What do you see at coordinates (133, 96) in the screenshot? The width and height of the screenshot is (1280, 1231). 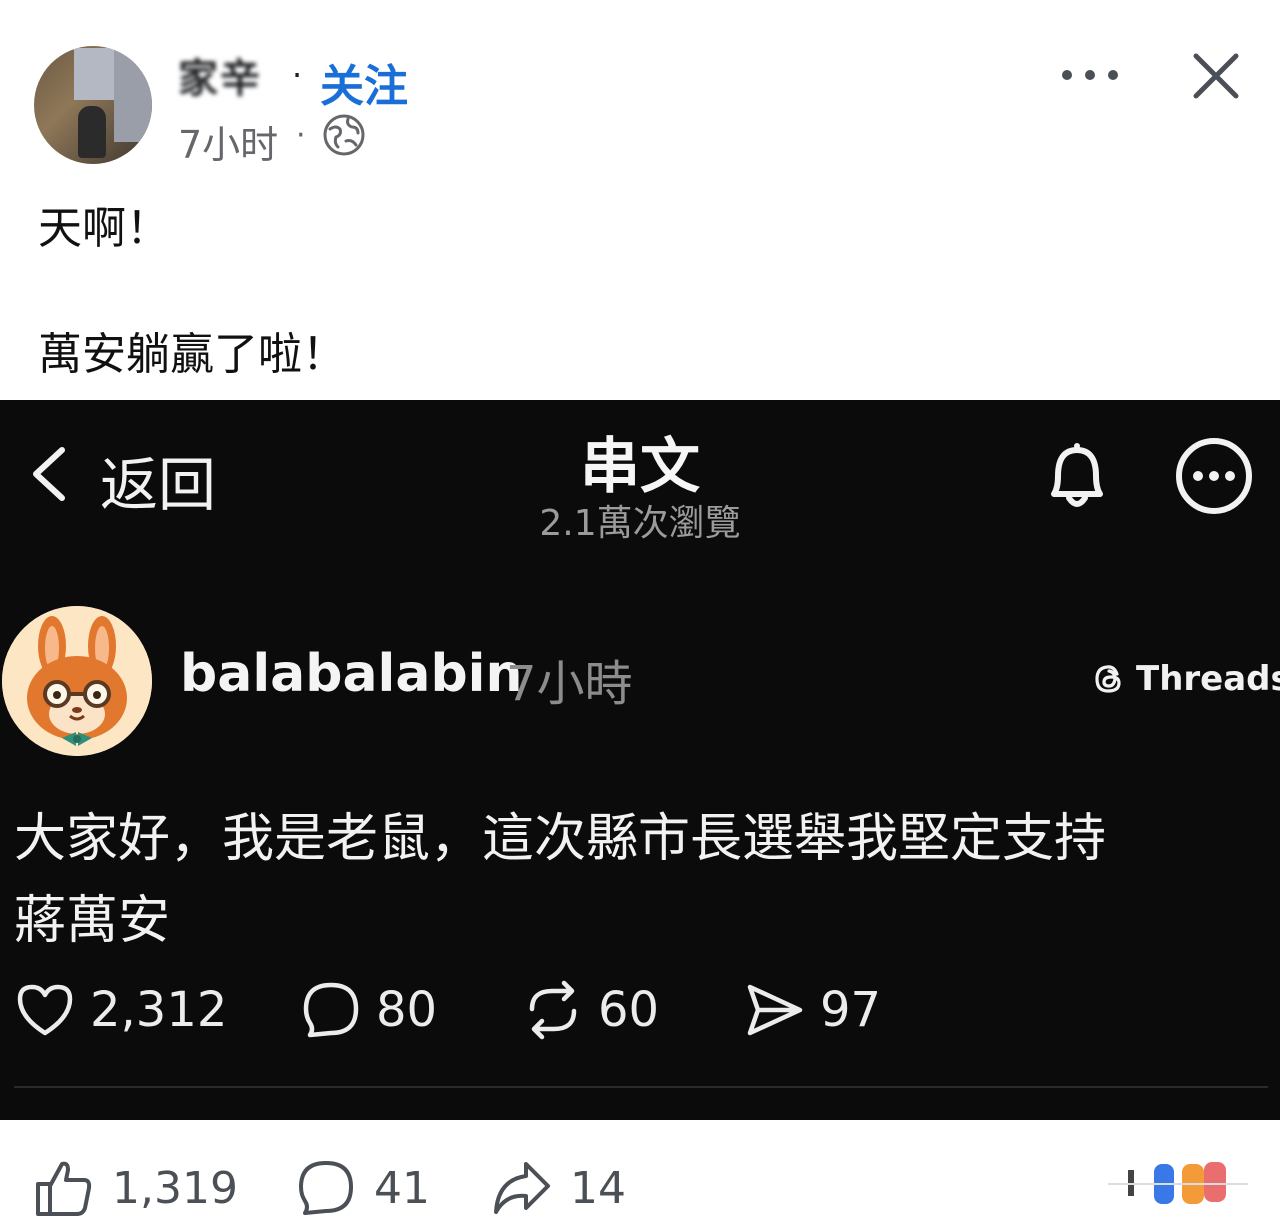 I see `avatar-blur-patch` at bounding box center [133, 96].